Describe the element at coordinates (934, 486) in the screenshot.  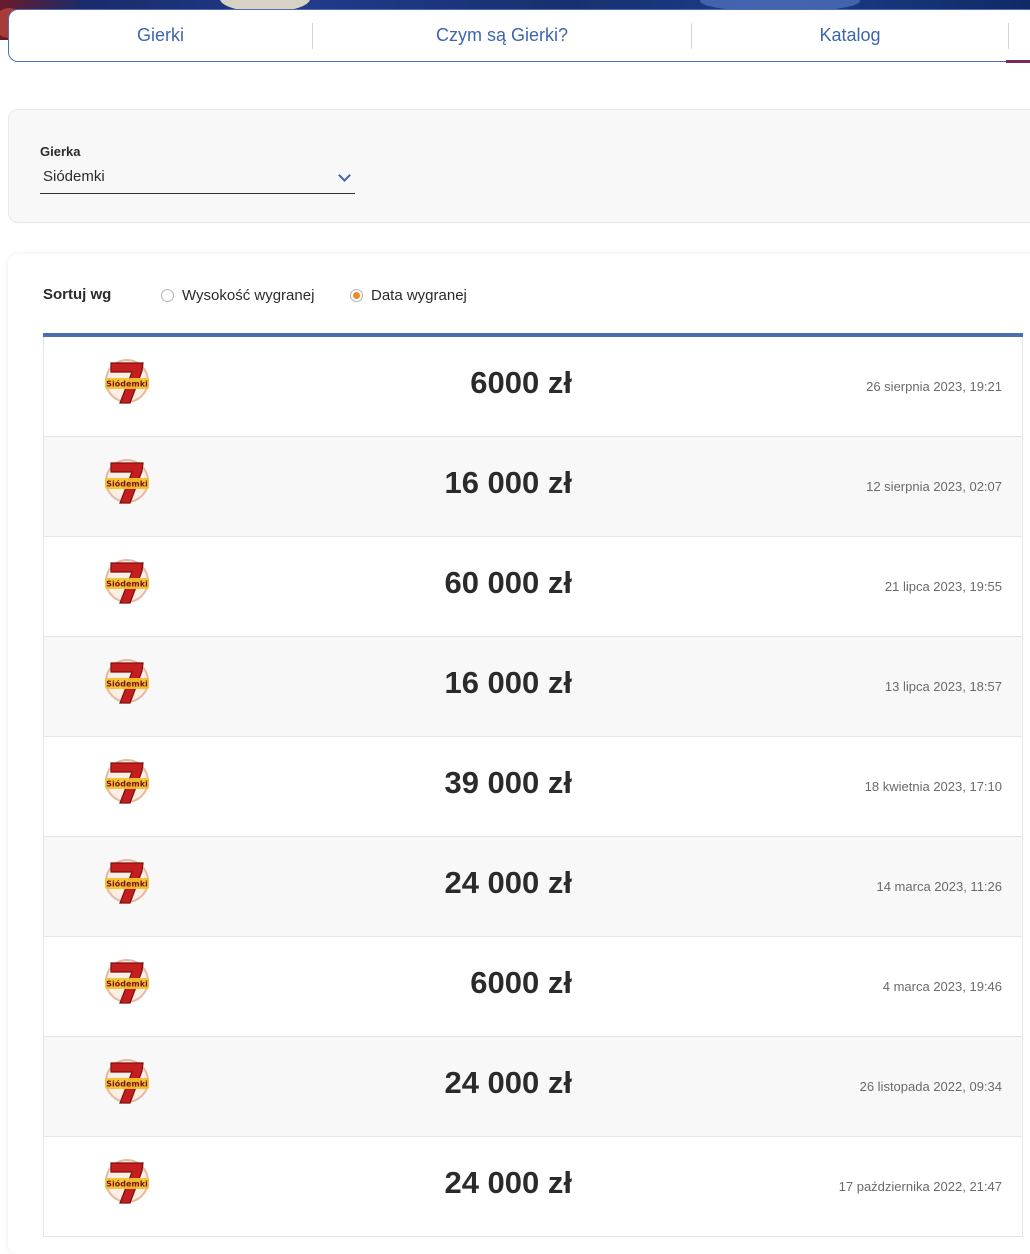
I see `win-date: 12 sierpnia 2023, 02:07` at that location.